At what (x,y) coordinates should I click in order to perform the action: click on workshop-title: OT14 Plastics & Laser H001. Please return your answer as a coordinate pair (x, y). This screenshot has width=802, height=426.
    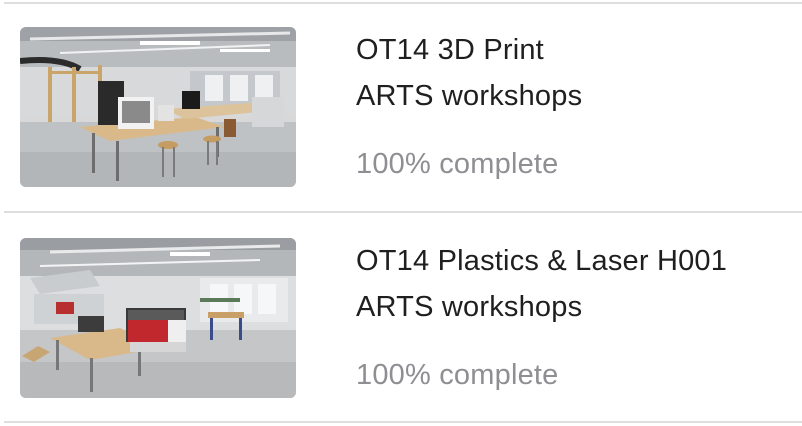
    Looking at the image, I should click on (542, 261).